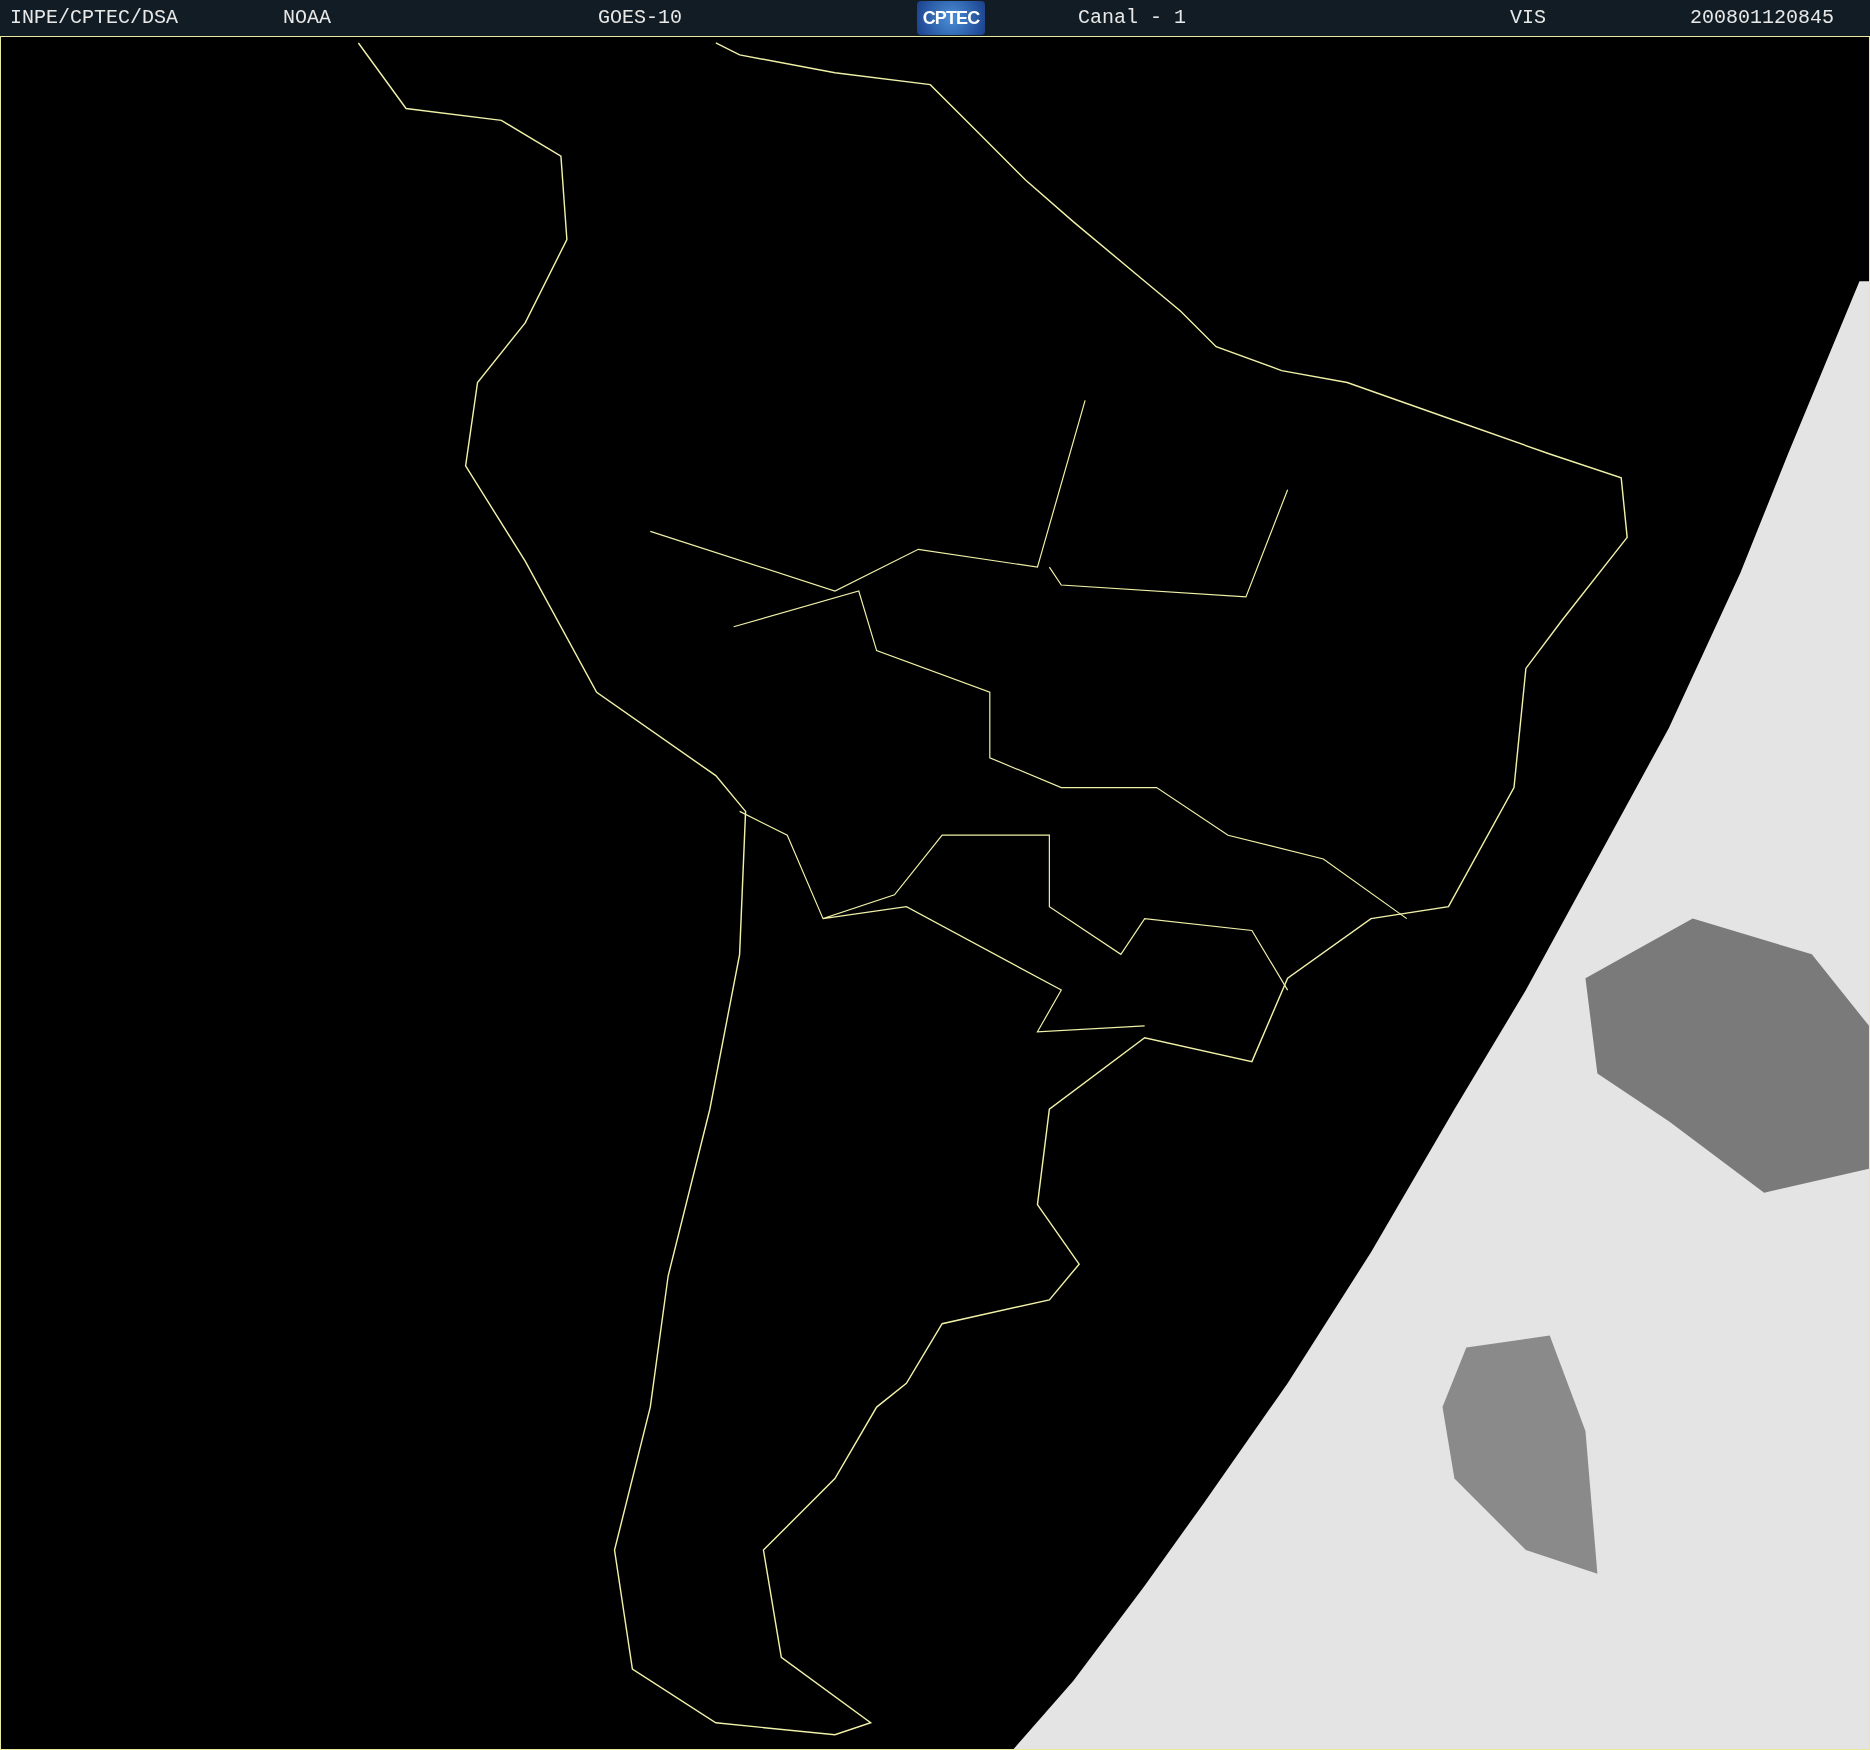  Describe the element at coordinates (1762, 18) in the screenshot. I see `timestamp-label: 200801120845` at that location.